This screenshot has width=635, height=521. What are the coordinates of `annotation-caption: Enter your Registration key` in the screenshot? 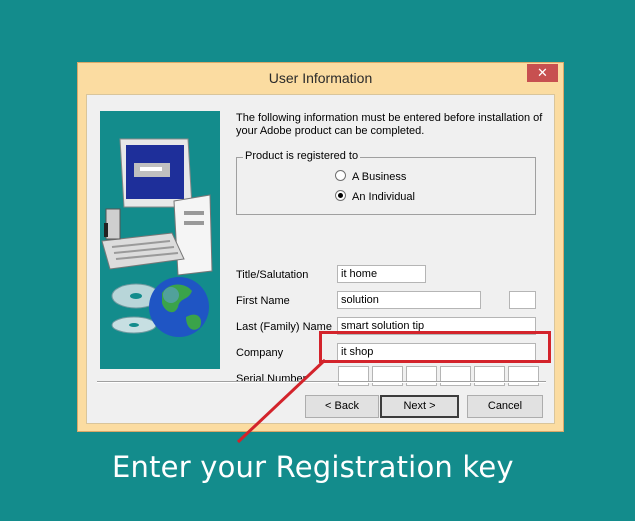 It's located at (313, 467).